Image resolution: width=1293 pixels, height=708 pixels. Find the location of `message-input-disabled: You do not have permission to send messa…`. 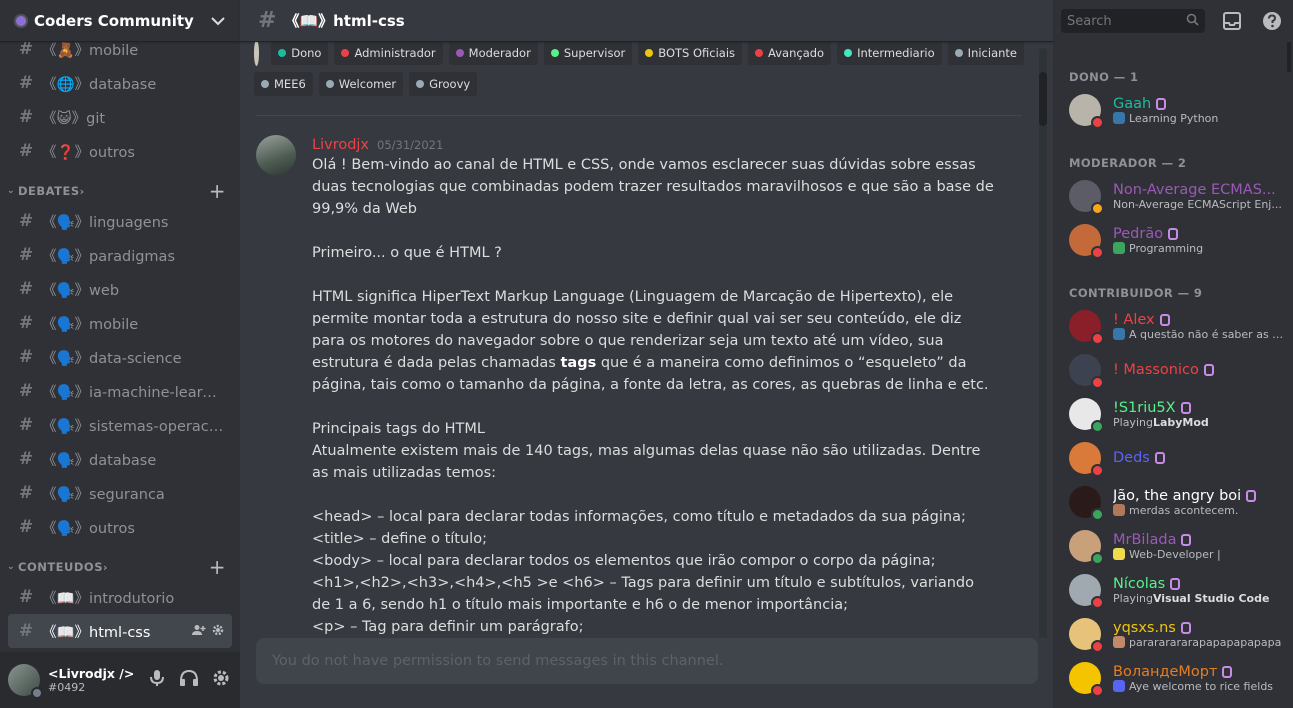

message-input-disabled: You do not have permission to send messa… is located at coordinates (647, 661).